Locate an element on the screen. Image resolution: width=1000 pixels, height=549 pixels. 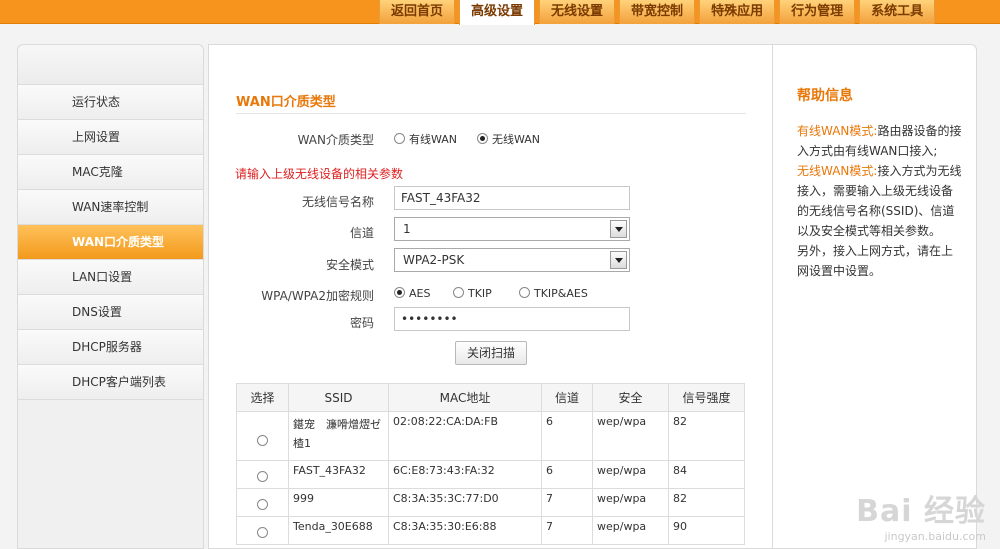
row-ssid: FAST_43FA32 is located at coordinates (338, 474).